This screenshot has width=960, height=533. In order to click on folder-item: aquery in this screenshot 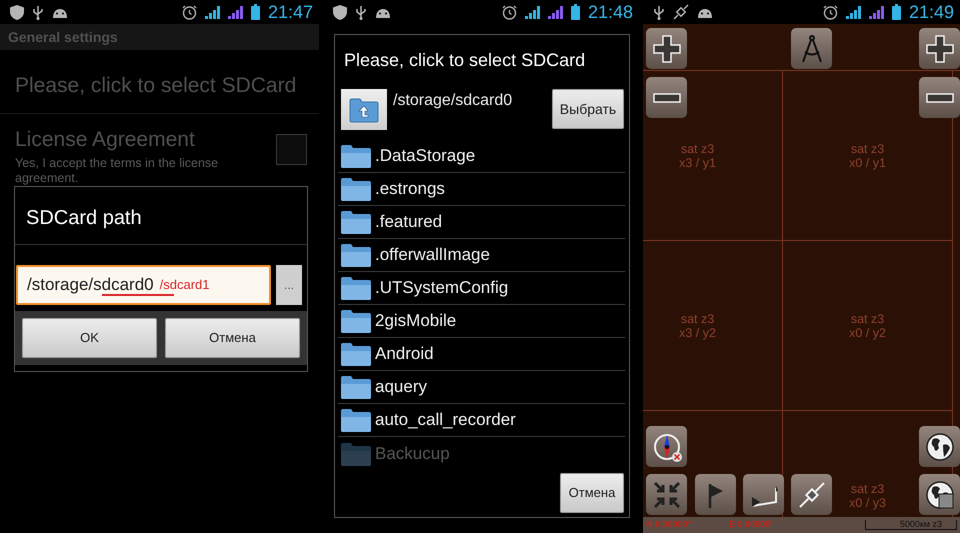, I will do `click(481, 387)`.